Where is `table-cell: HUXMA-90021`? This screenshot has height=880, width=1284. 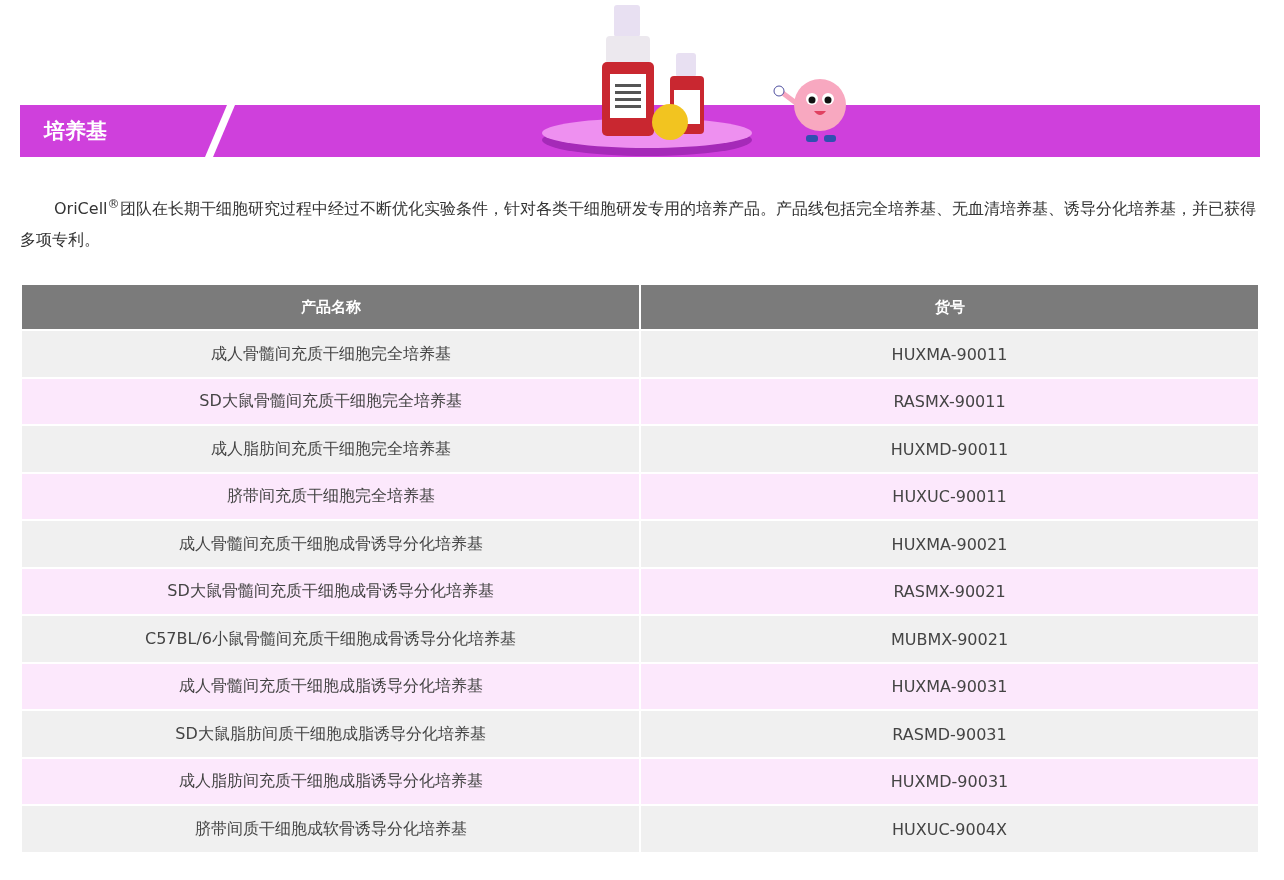
table-cell: HUXMA-90021 is located at coordinates (949, 544).